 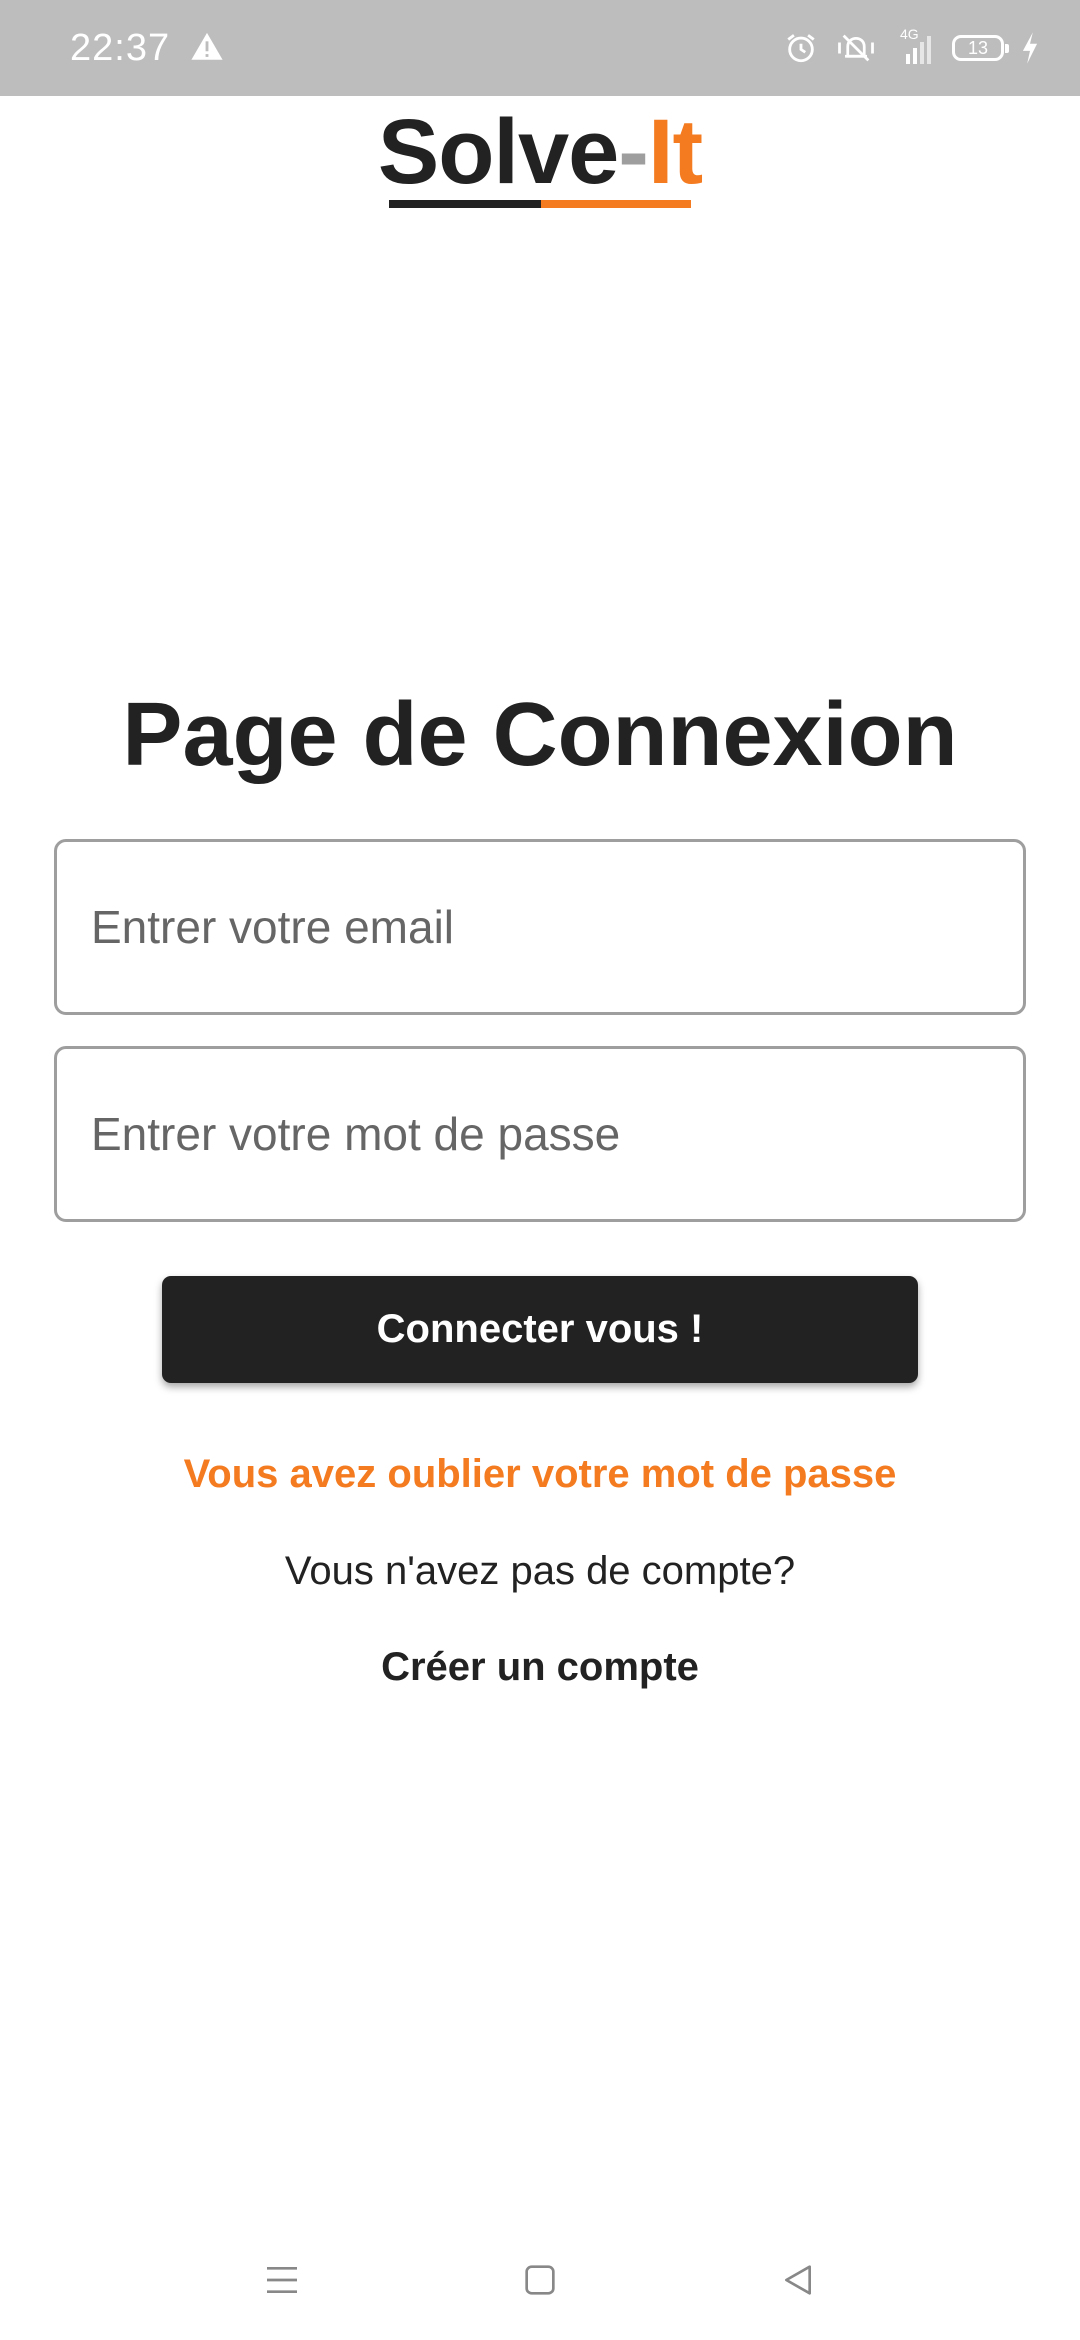 What do you see at coordinates (540, 1571) in the screenshot?
I see `no-account-text: Vous n'avez pas de compte?` at bounding box center [540, 1571].